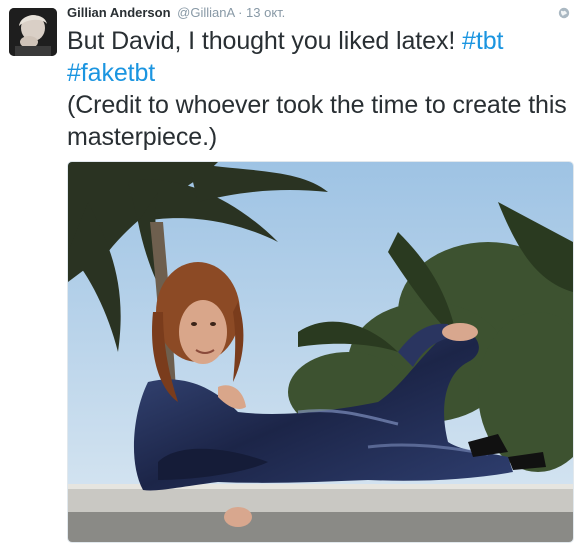  Describe the element at coordinates (265, 41) in the screenshot. I see `tweet-text-body: But David, I thought you liked latex!` at that location.